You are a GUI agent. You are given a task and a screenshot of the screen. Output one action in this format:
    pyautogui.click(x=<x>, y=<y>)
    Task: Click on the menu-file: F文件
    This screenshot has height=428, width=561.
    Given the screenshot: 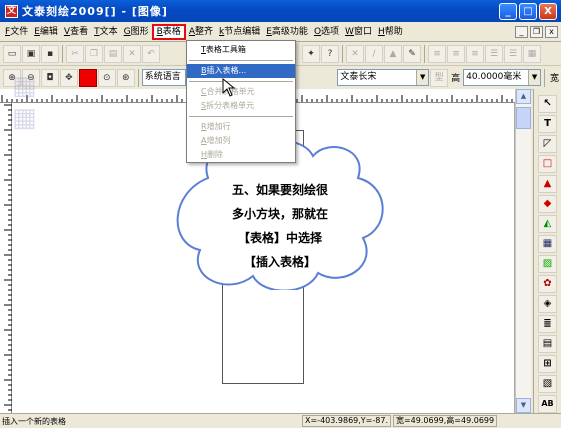 What is the action you would take?
    pyautogui.click(x=16, y=32)
    